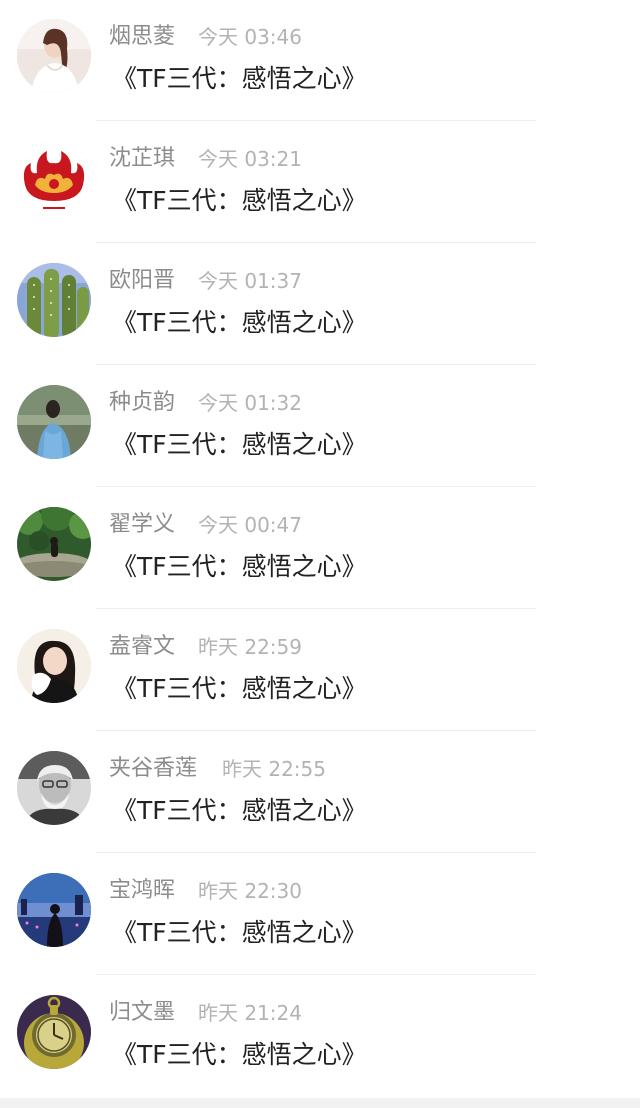 The height and width of the screenshot is (1108, 640). I want to click on commenter-name: 归文墨, so click(142, 1013).